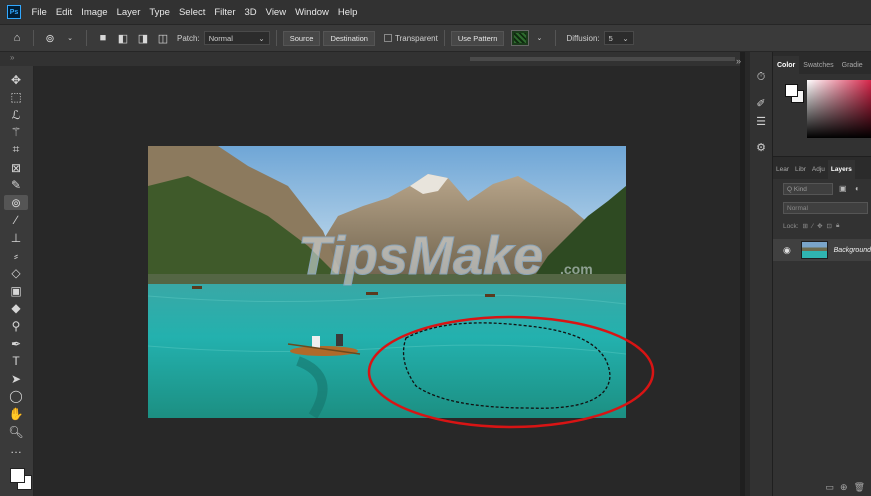  I want to click on menu-image: Image, so click(94, 12).